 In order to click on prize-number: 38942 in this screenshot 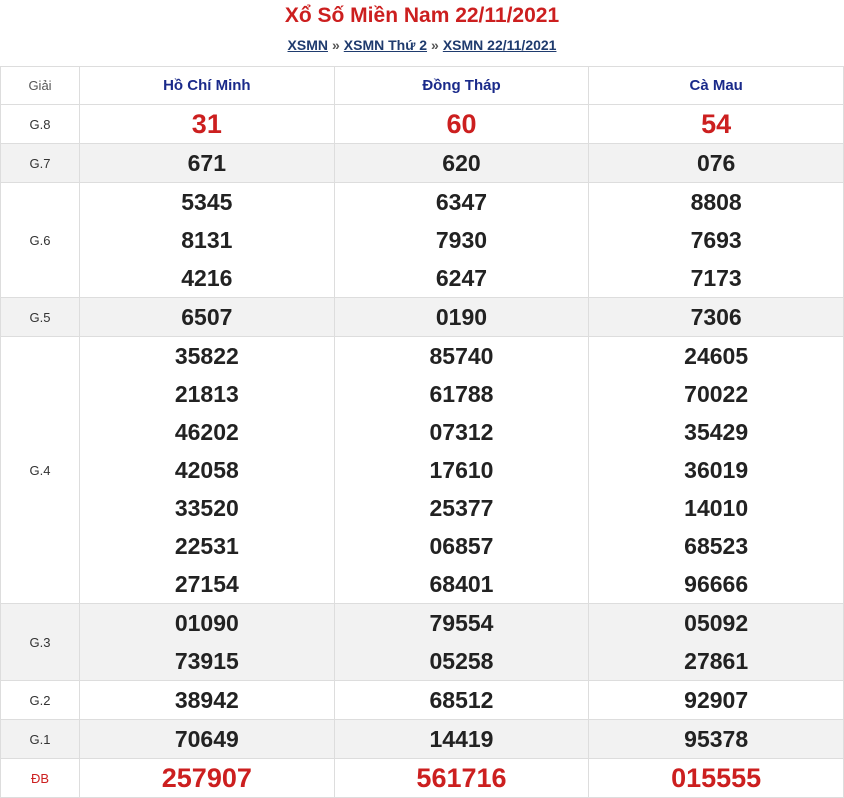, I will do `click(206, 700)`.